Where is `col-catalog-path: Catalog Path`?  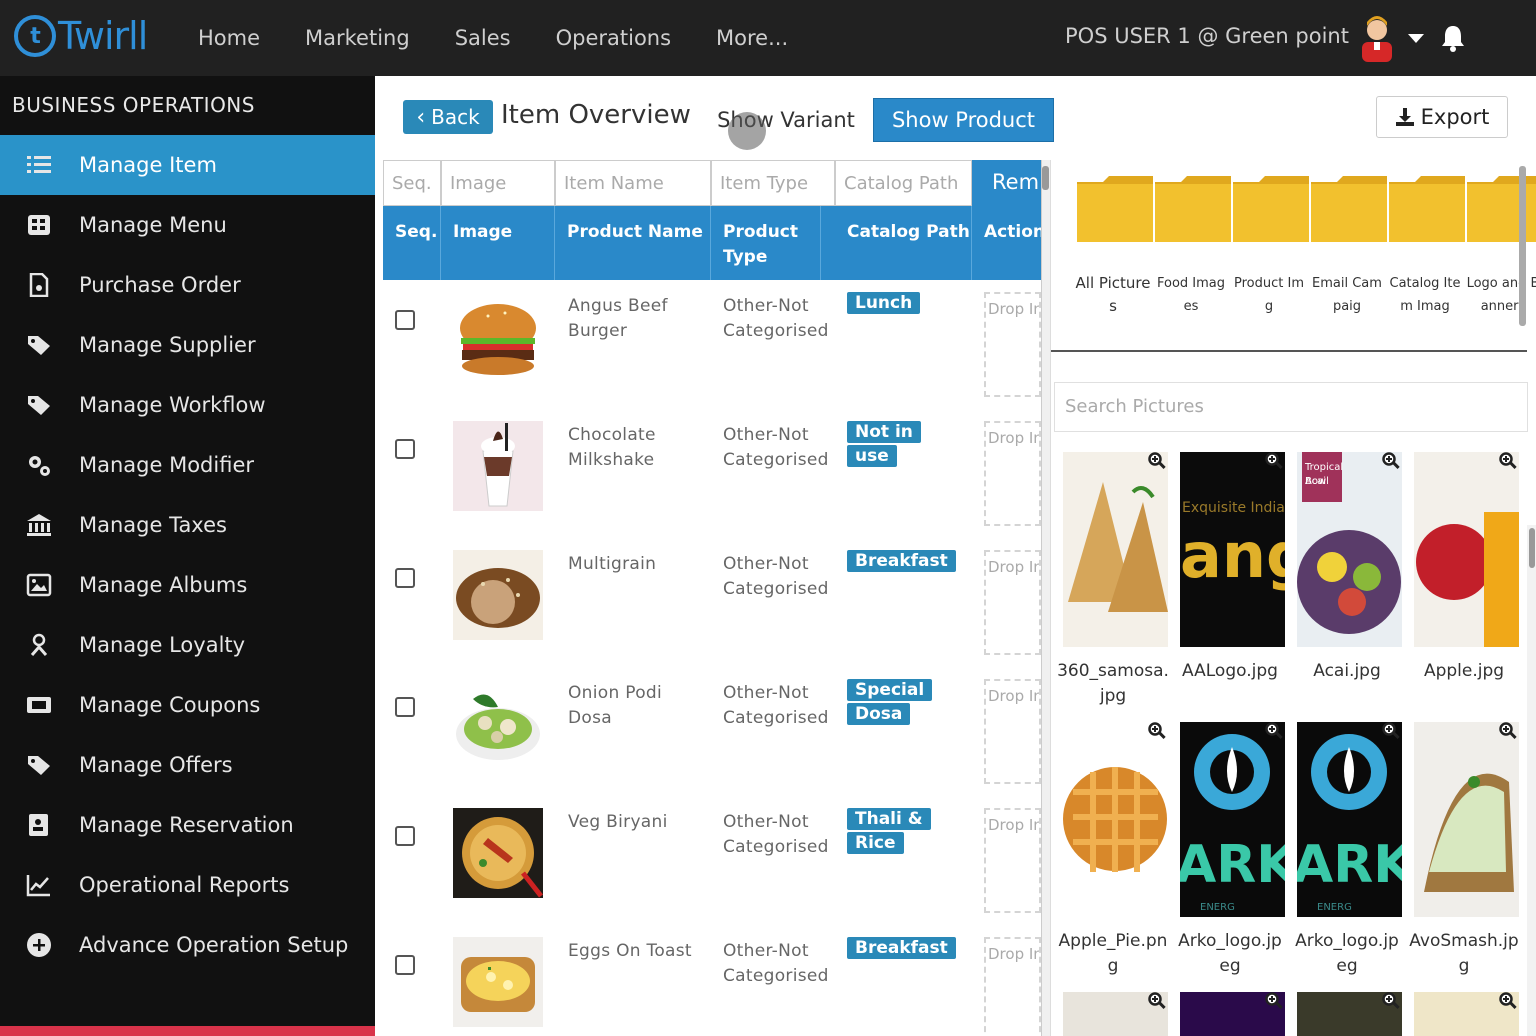 col-catalog-path: Catalog Path is located at coordinates (903, 243).